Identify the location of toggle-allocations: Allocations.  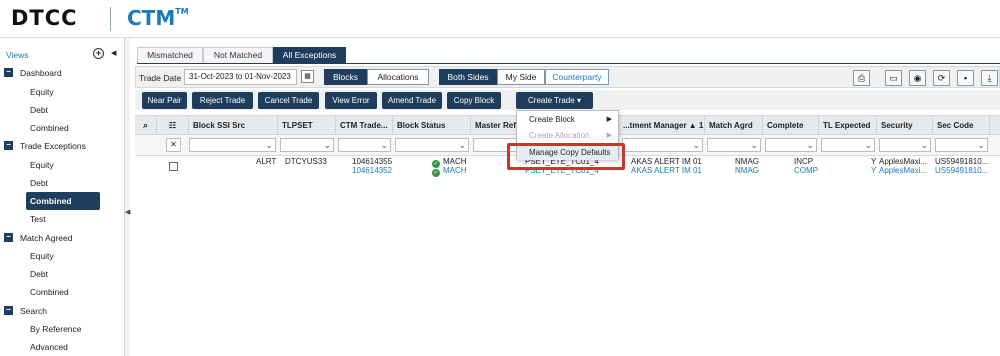
(398, 77).